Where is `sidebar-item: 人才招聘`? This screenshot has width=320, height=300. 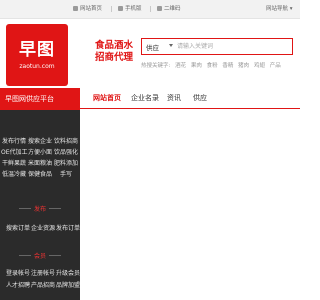
sidebar-item: 人才招聘 is located at coordinates (18, 284).